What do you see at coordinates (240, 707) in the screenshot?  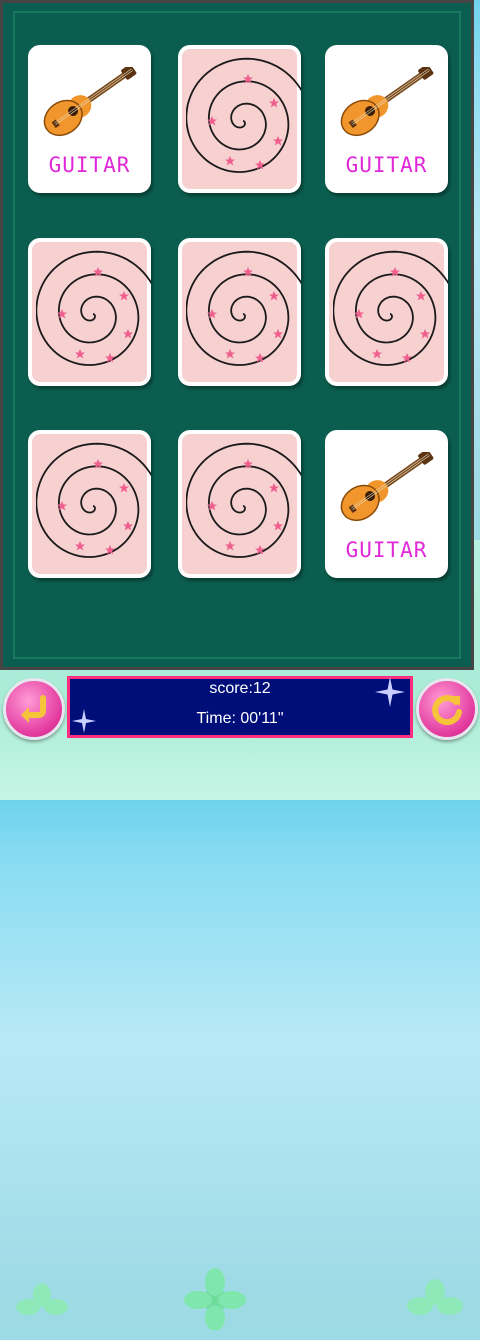 I see `score-panel: score:12 Time: 00'11"` at bounding box center [240, 707].